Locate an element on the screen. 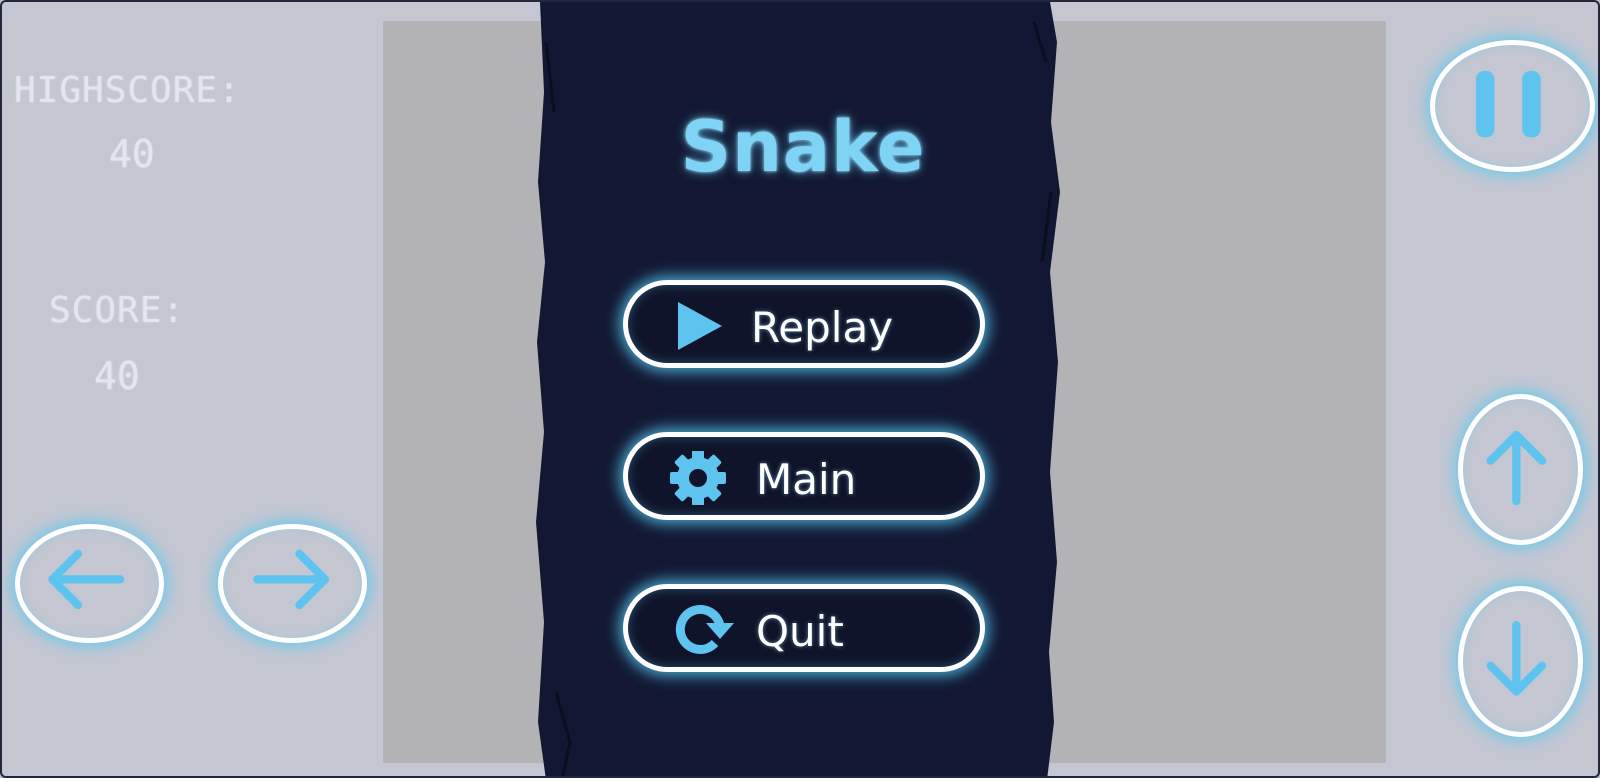  highscore-value: 40 is located at coordinates (132, 154).